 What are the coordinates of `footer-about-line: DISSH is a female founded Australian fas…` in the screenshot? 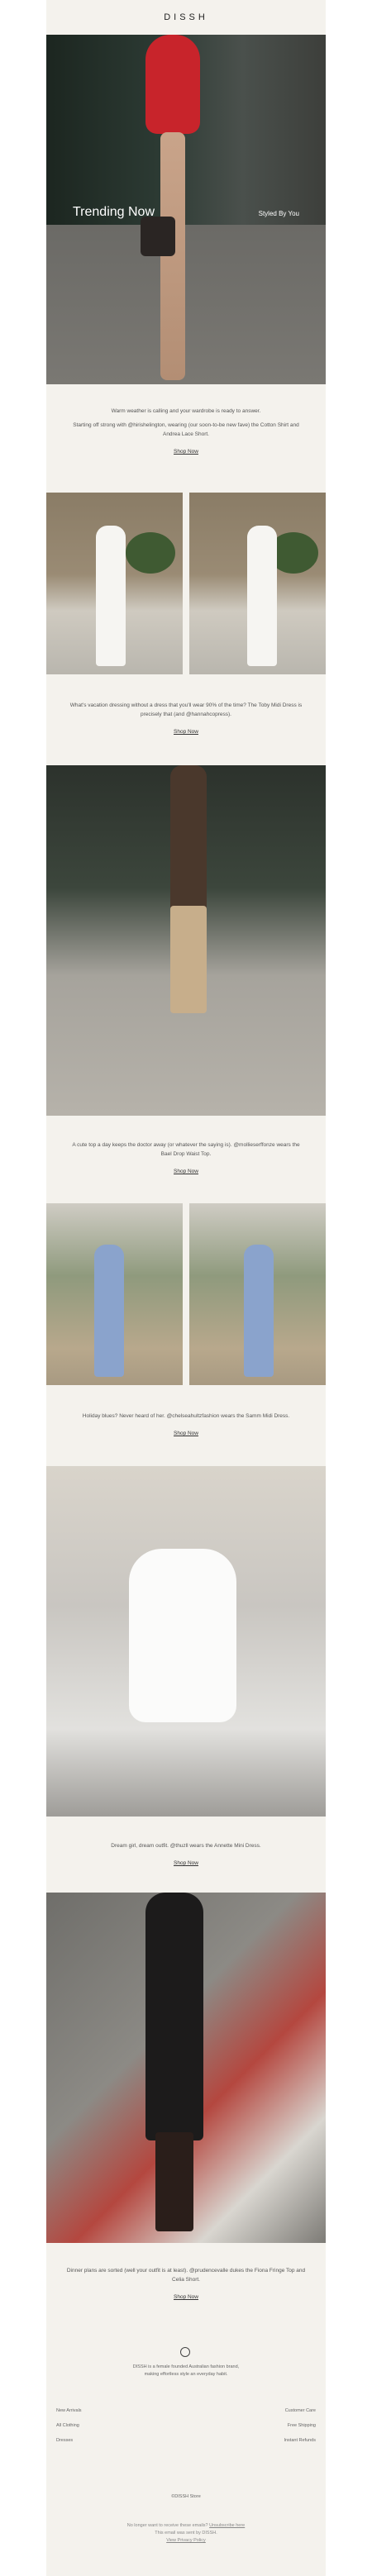 It's located at (186, 2367).